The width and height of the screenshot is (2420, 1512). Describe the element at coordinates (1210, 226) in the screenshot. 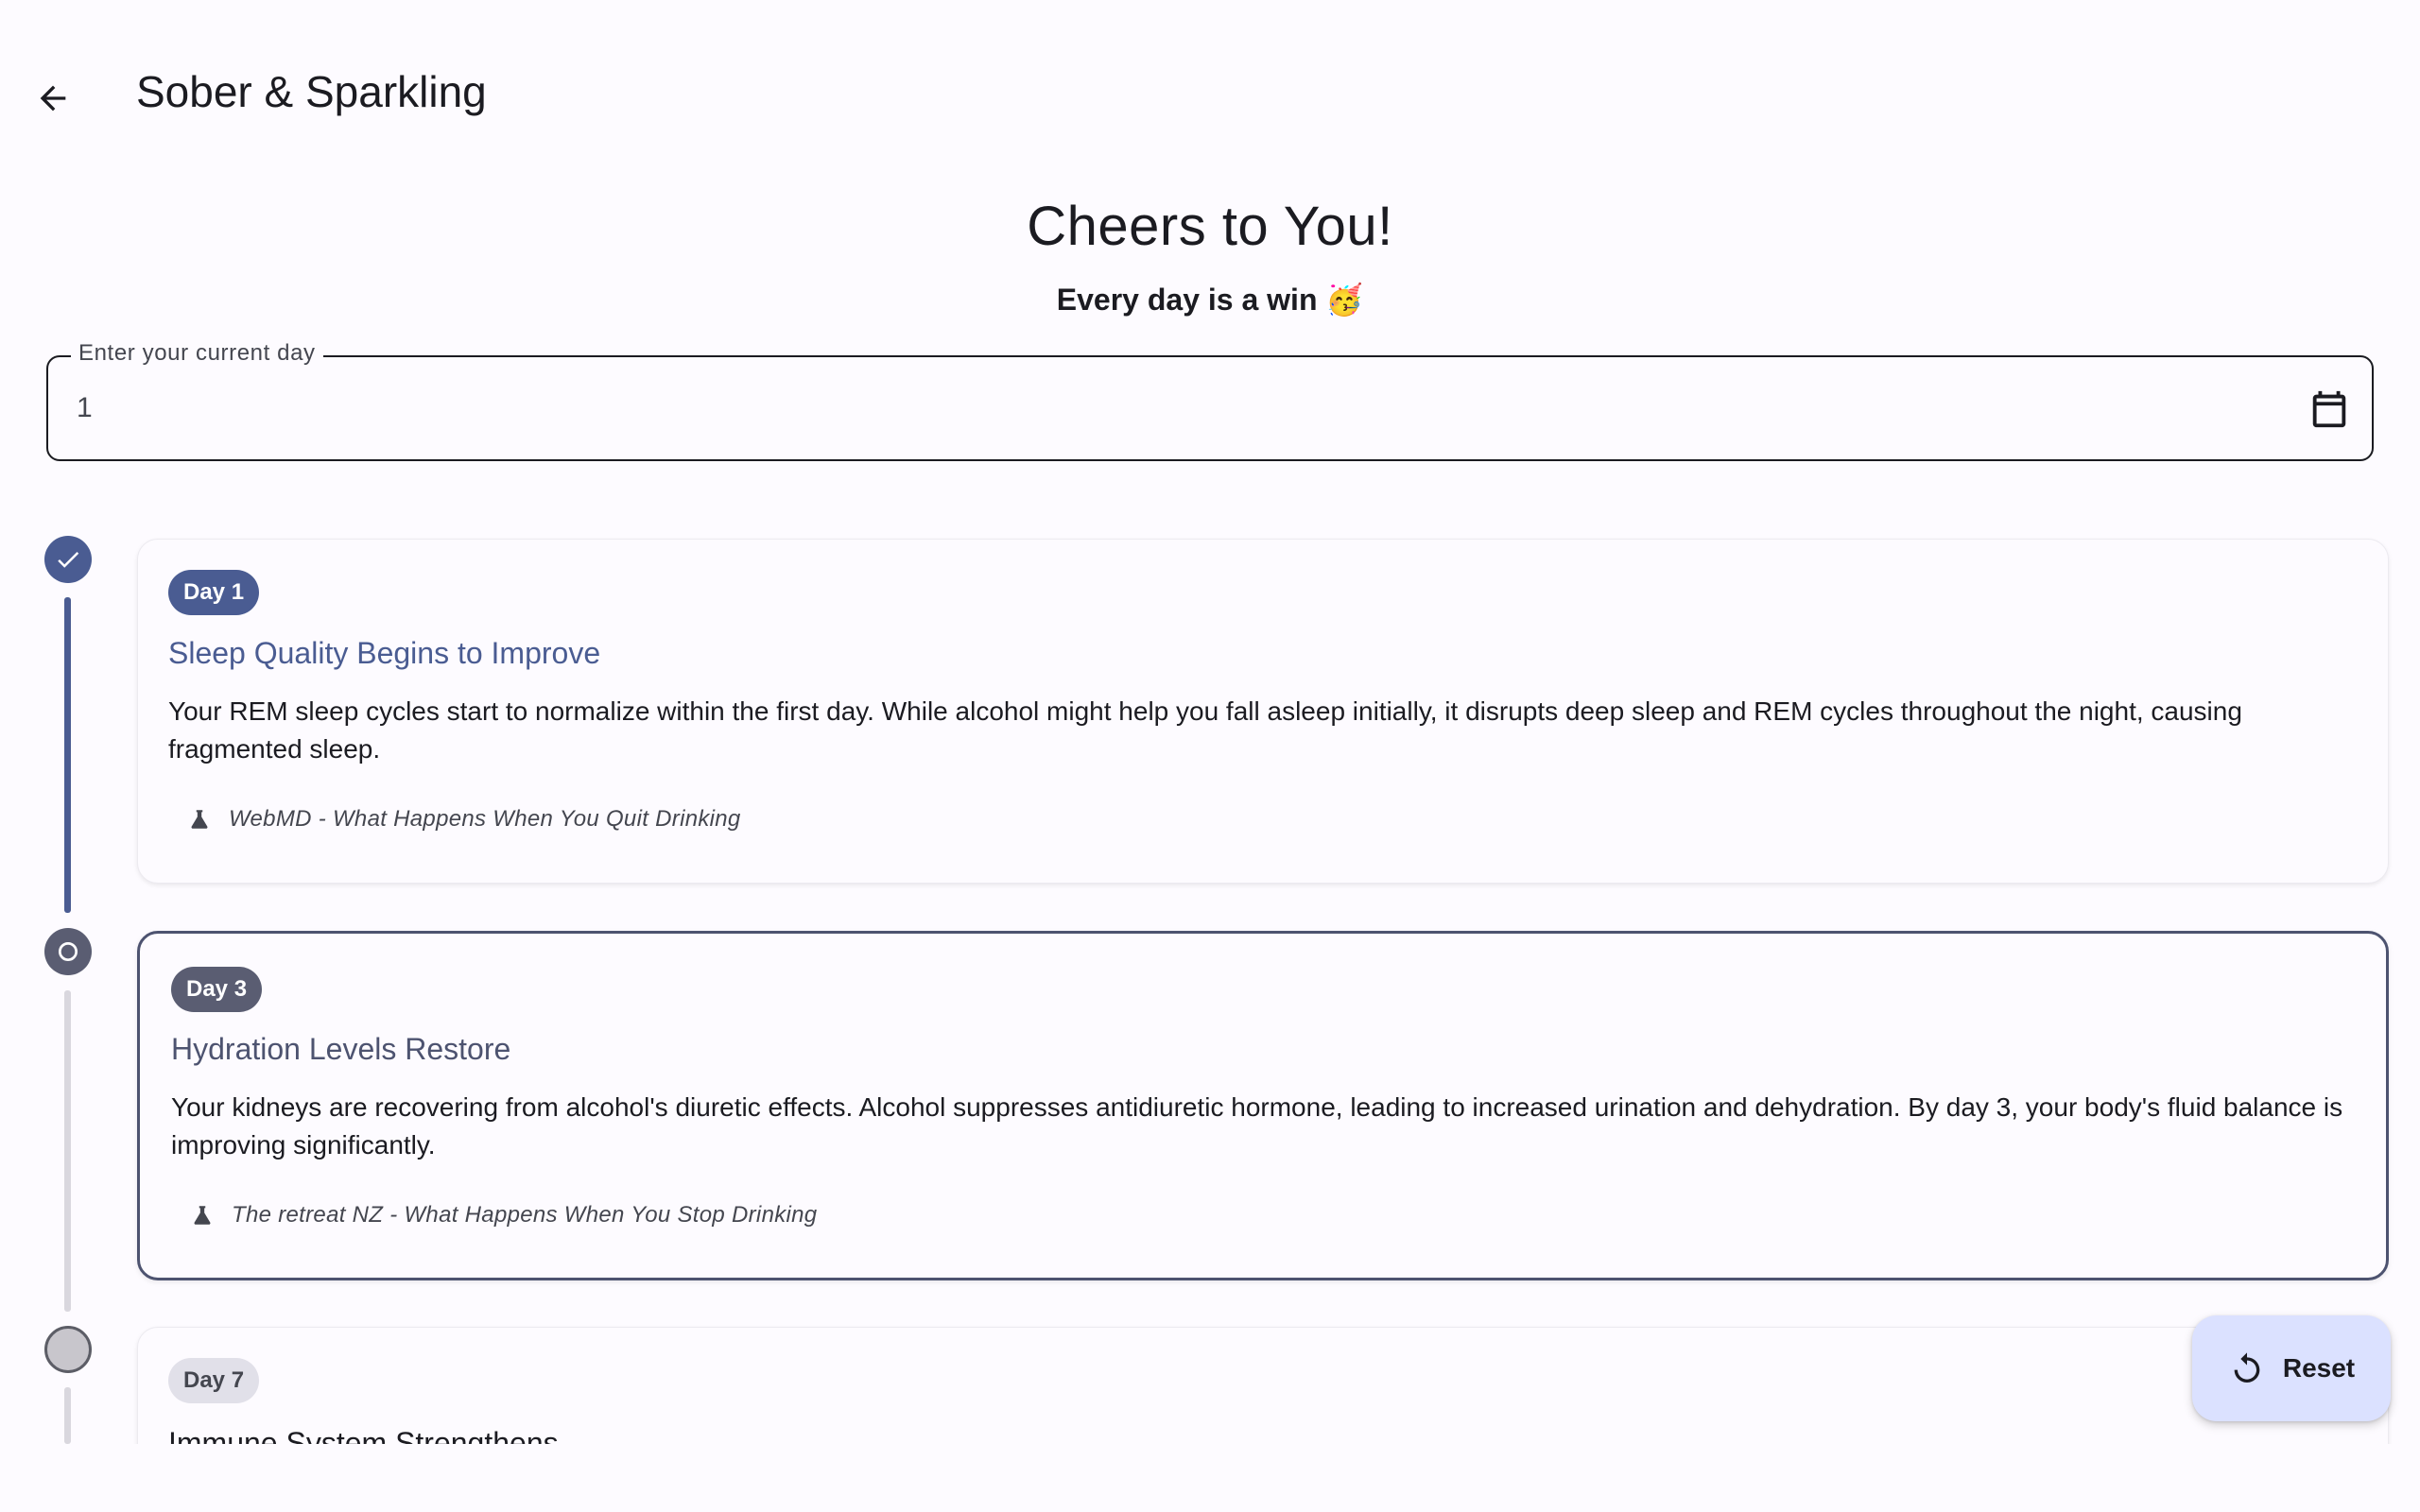

I see `page-title: Cheers to You!` at that location.